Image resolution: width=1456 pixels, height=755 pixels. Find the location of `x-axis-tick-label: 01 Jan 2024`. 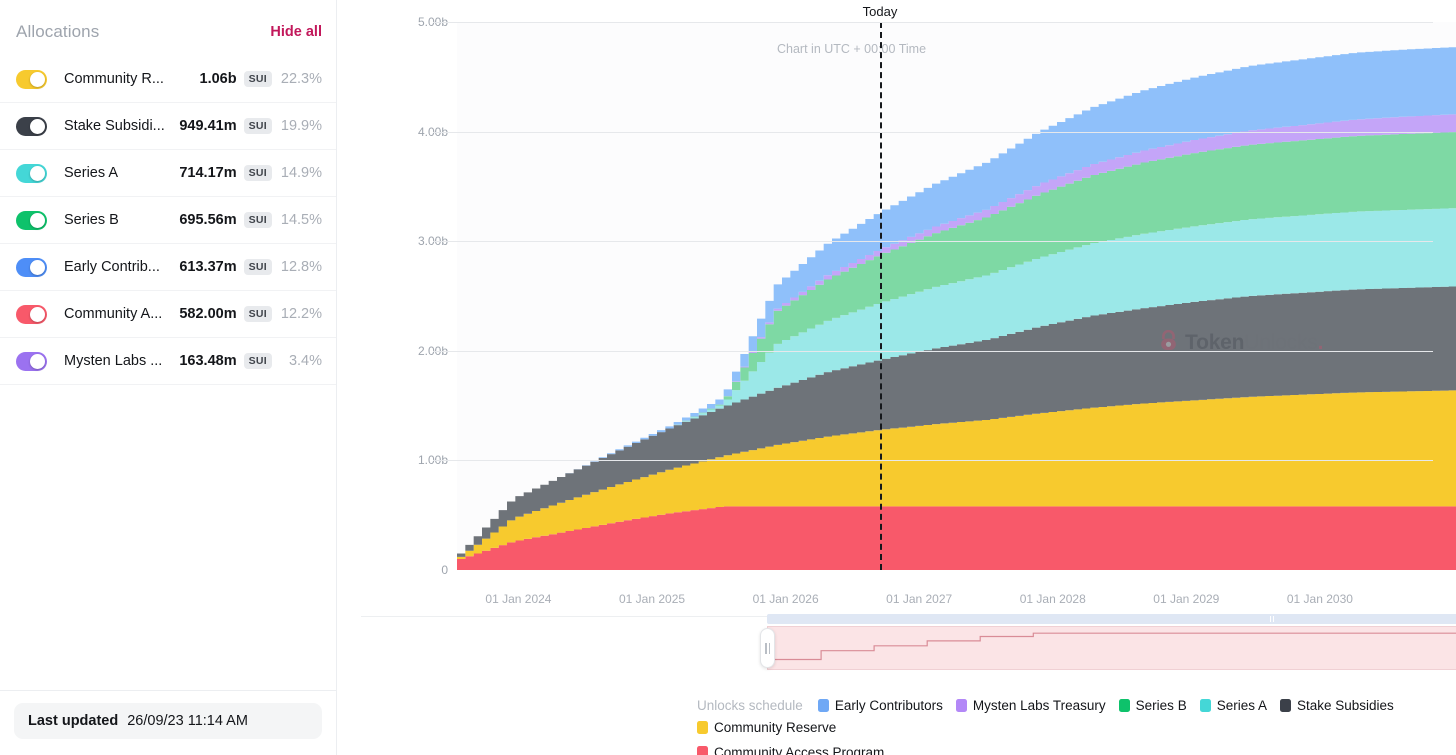

x-axis-tick-label: 01 Jan 2024 is located at coordinates (518, 599).